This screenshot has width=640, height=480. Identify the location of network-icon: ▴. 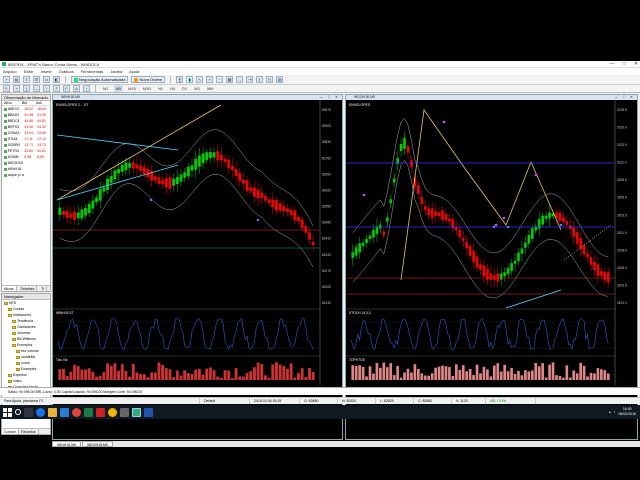
(610, 412).